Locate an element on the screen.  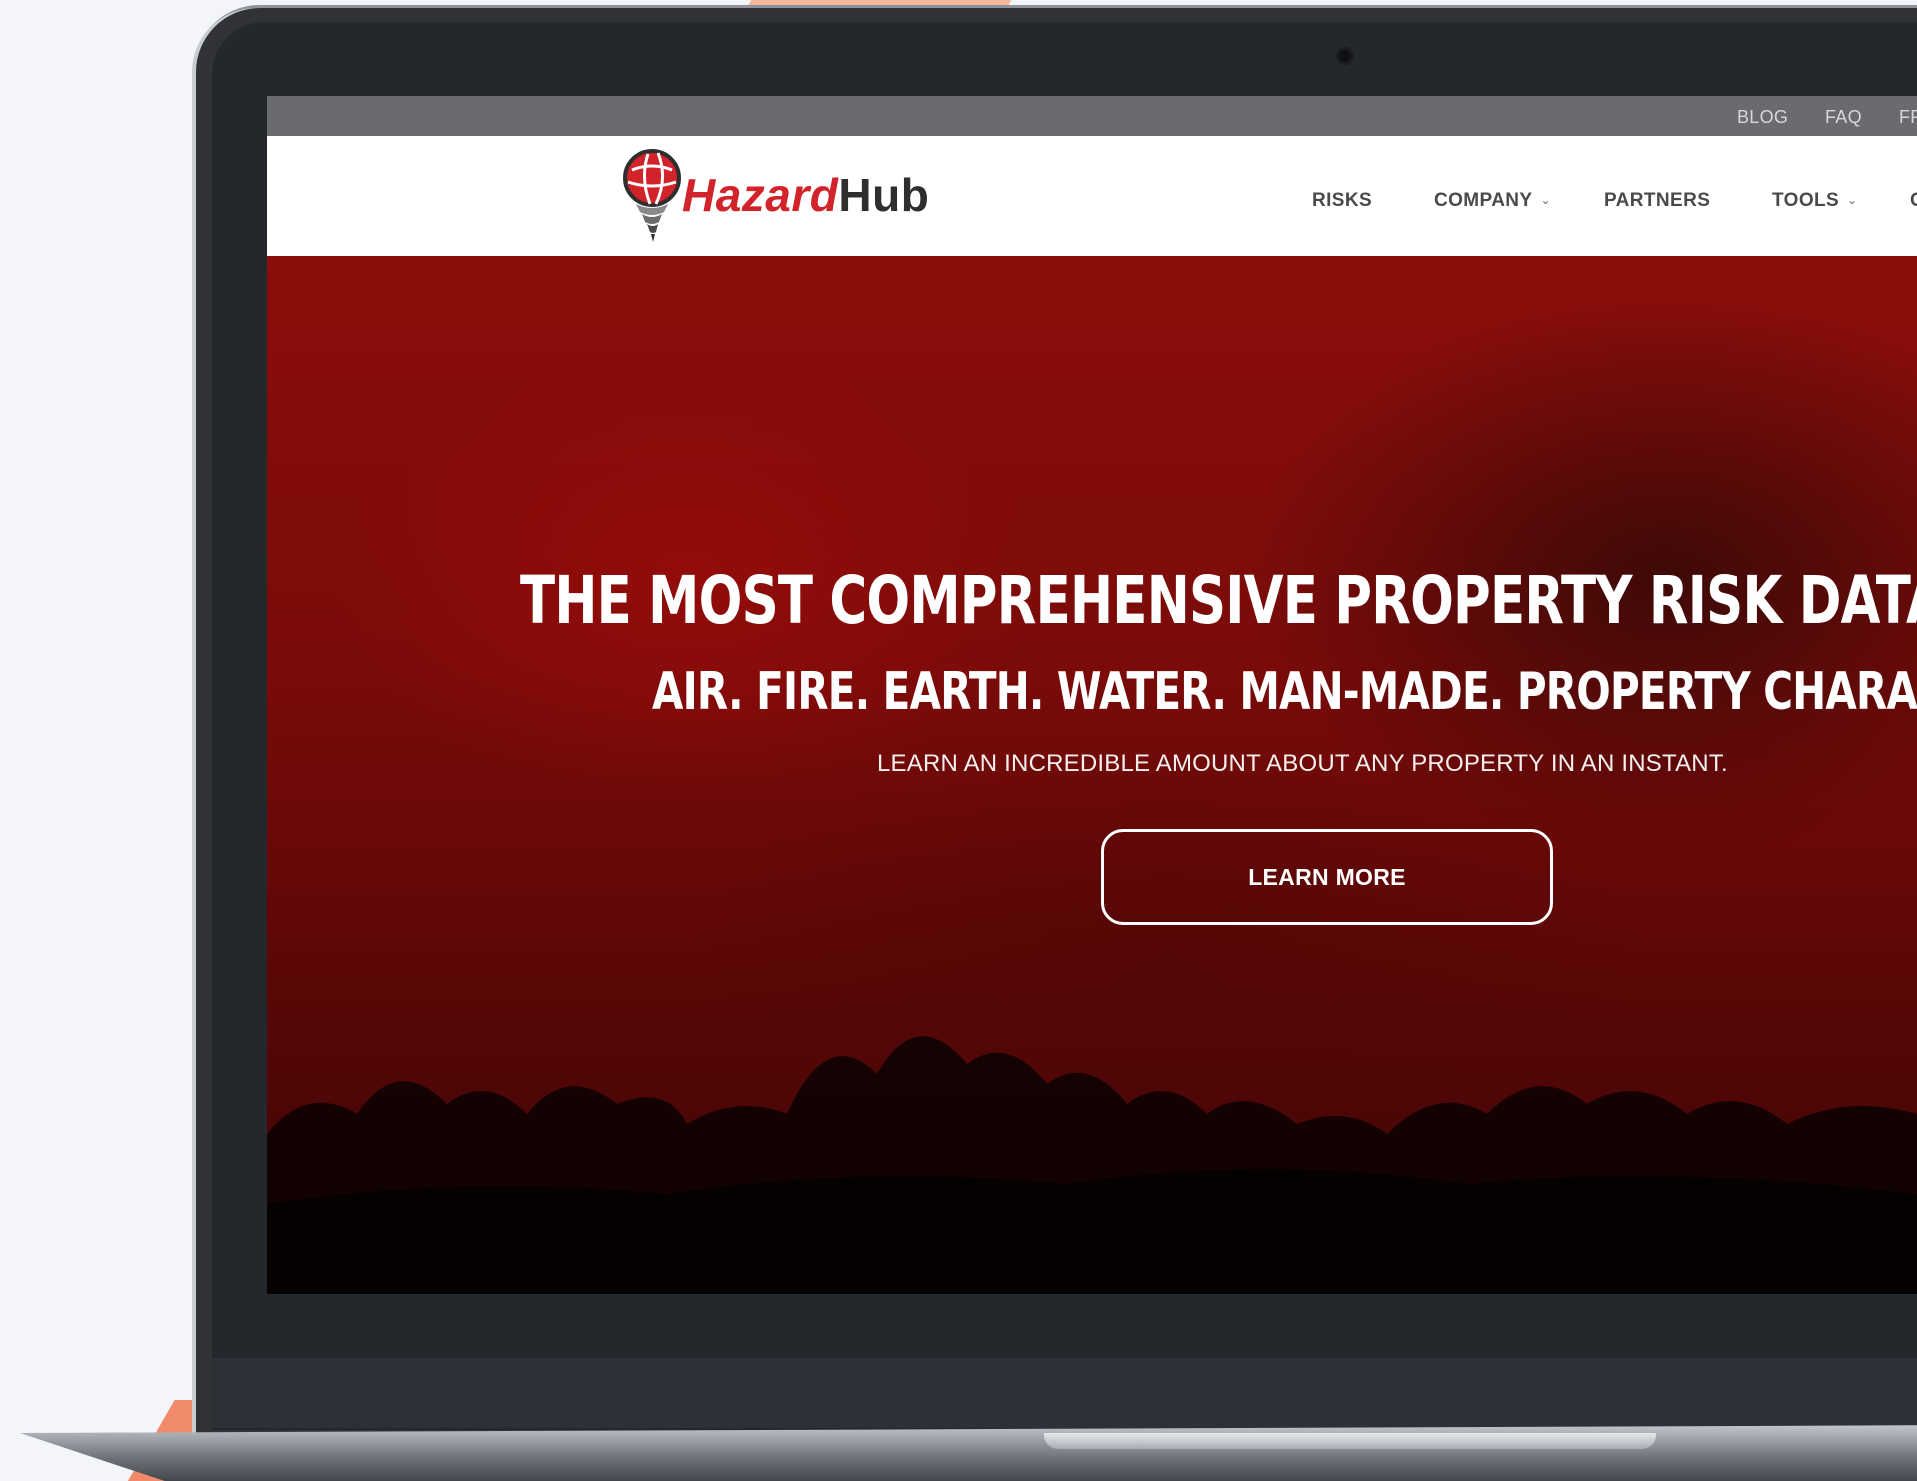
brand-name-part1: Hazard is located at coordinates (760, 195).